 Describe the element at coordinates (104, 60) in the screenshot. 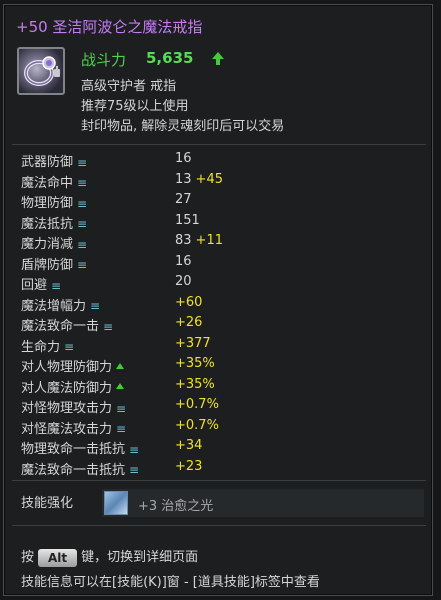

I see `combat-power-label: 战斗力` at that location.